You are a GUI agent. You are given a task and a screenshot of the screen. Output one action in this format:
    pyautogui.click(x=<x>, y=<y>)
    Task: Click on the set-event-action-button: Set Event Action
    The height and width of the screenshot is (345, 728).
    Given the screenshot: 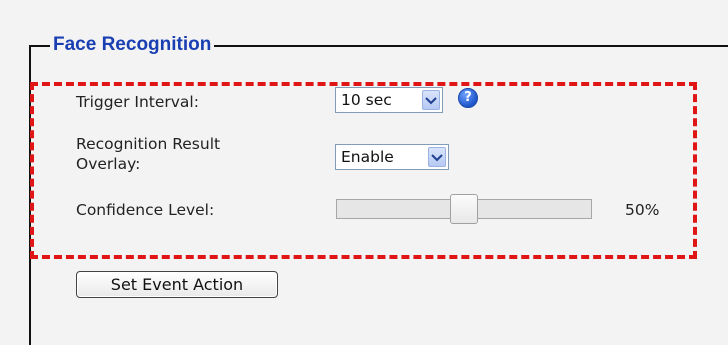 What is the action you would take?
    pyautogui.click(x=177, y=284)
    